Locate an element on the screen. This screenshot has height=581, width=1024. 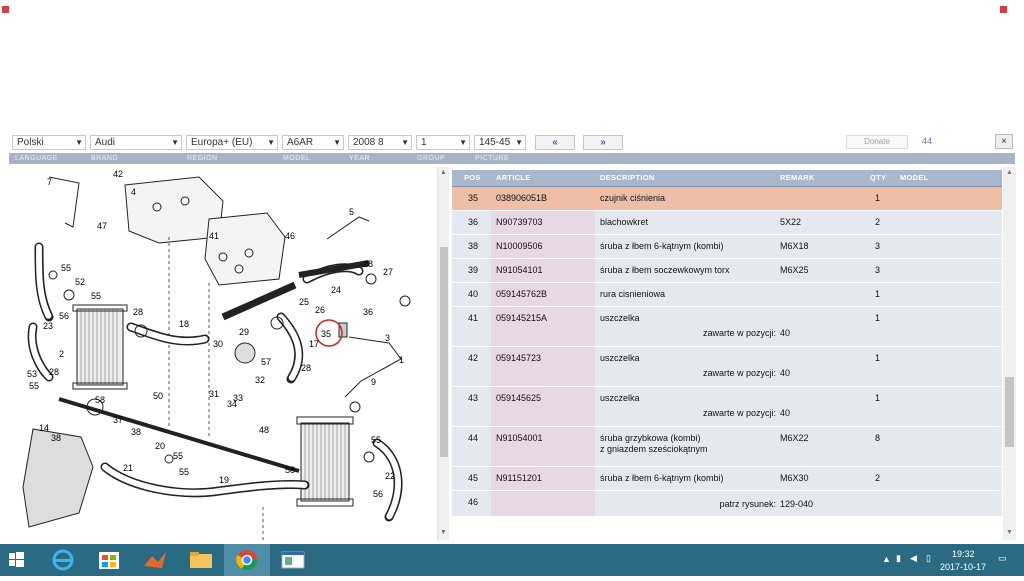
callout-label: 35 is located at coordinates (326, 334).